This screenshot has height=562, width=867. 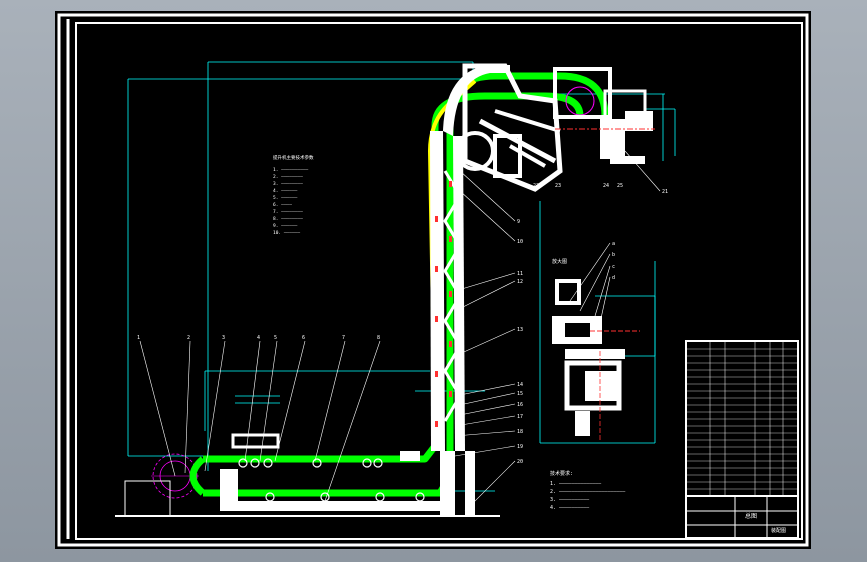 I want to click on svg-text: 提升机主要技术参数, so click(x=293, y=157).